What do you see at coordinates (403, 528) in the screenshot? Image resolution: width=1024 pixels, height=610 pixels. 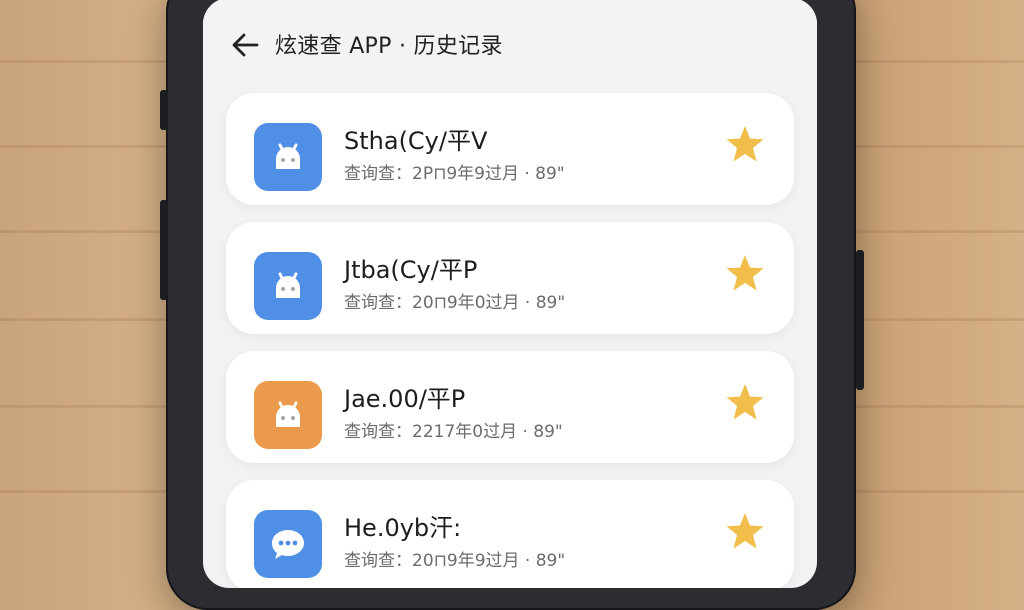 I see `history-item-name: He.0yb汗:` at bounding box center [403, 528].